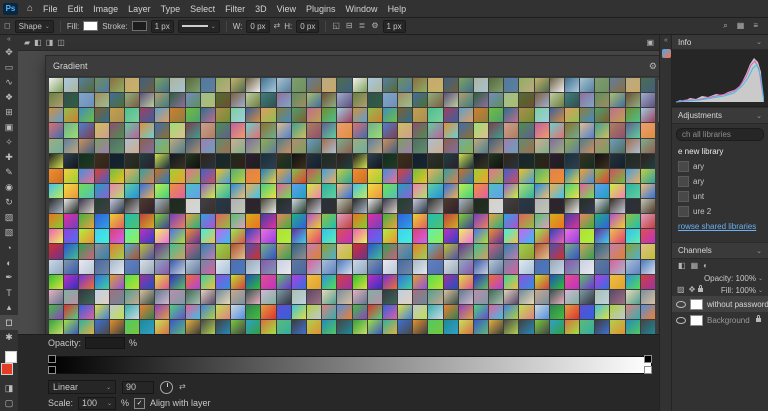 Image resolution: width=768 pixels, height=411 pixels. What do you see at coordinates (9, 187) in the screenshot?
I see `clone-stamp-tool: ◉` at bounding box center [9, 187].